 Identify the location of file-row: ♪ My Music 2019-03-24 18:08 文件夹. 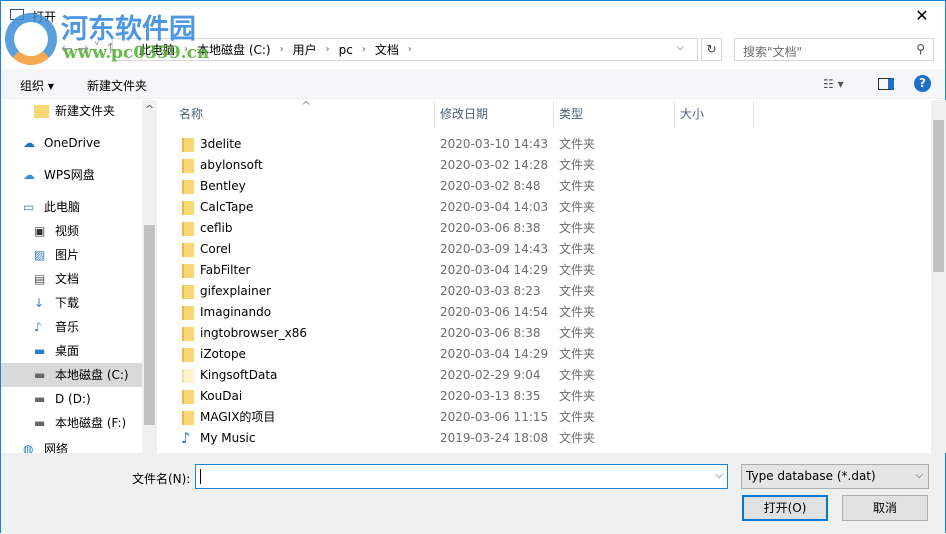
(546, 438).